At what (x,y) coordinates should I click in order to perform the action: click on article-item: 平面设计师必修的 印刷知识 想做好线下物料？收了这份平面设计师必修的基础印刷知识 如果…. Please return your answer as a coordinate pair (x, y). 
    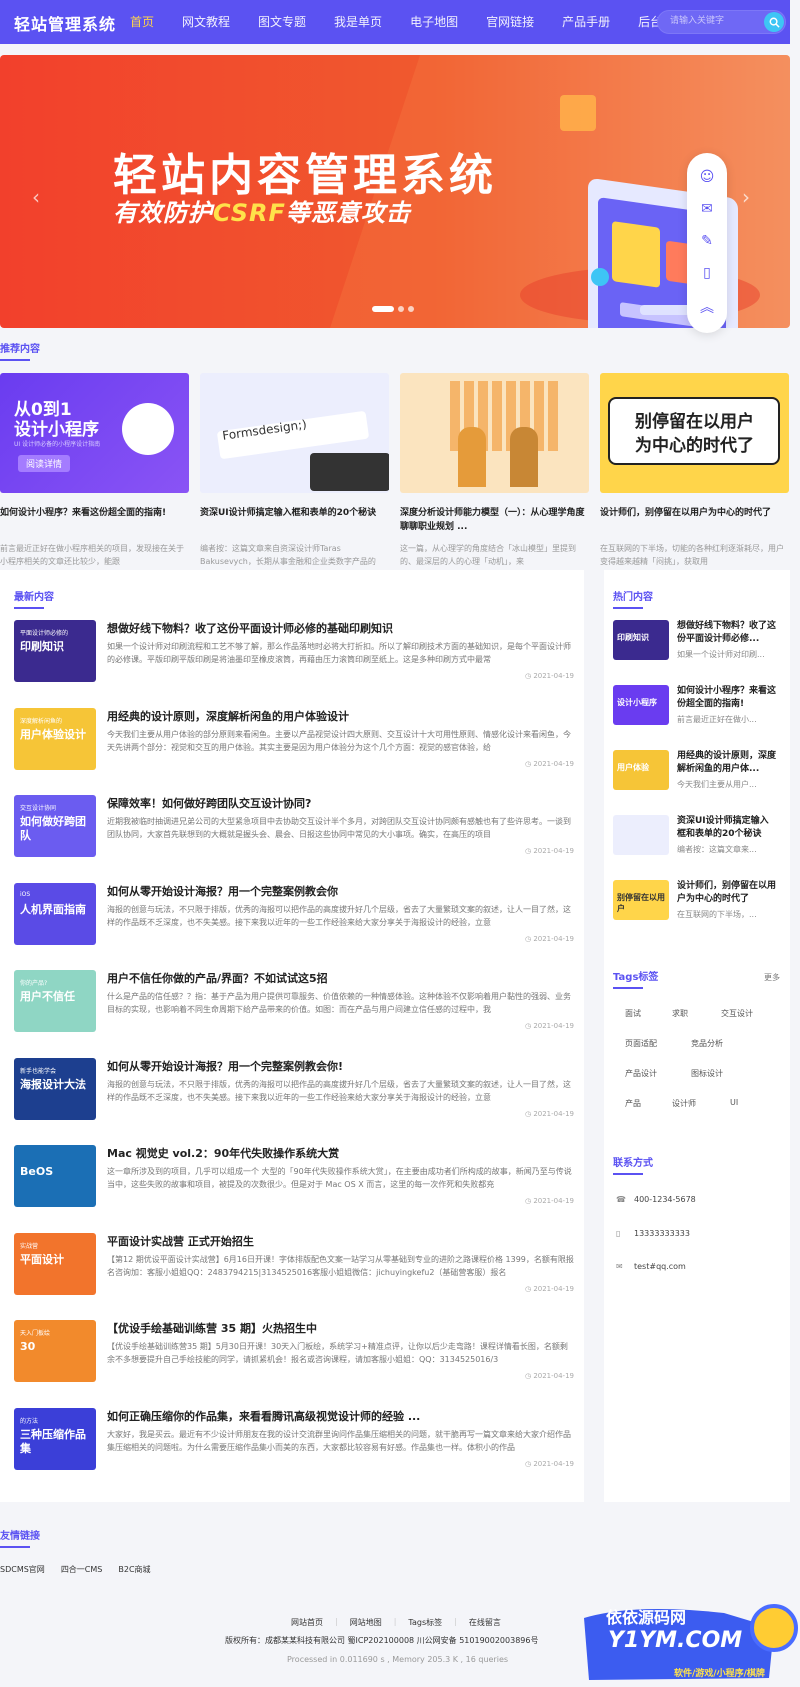
    Looking at the image, I should click on (294, 652).